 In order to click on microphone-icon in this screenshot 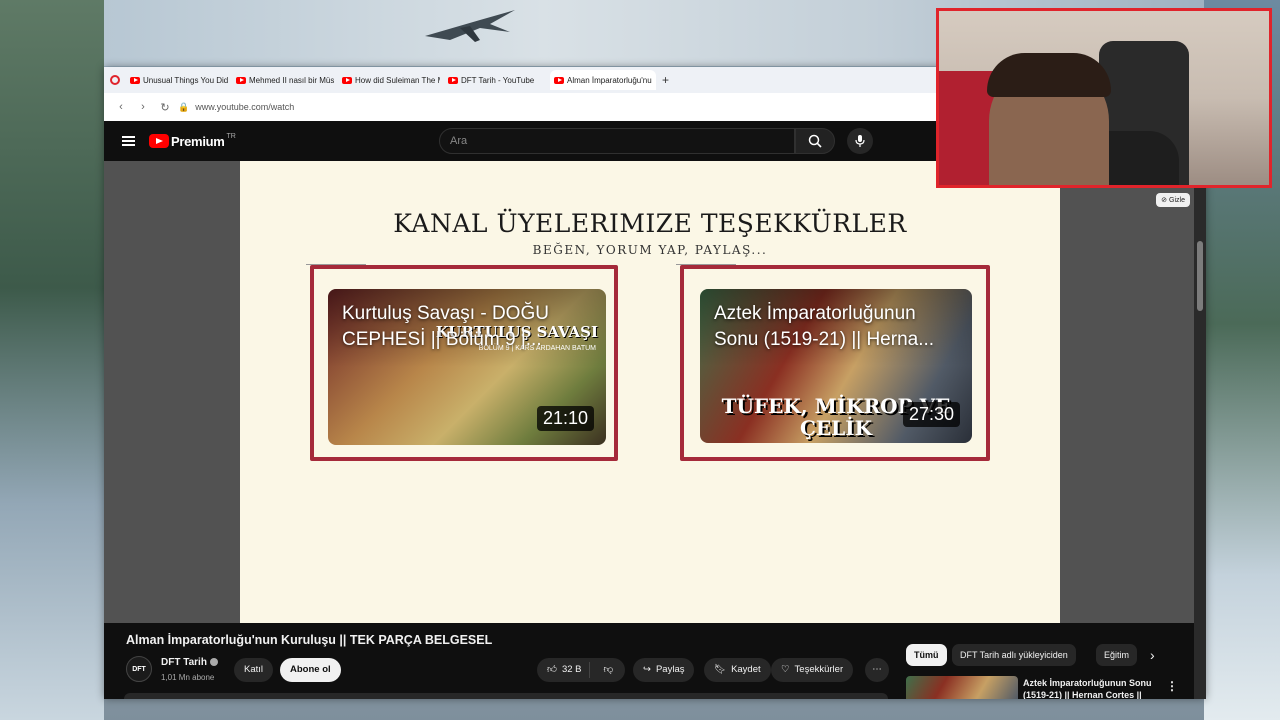, I will do `click(860, 141)`.